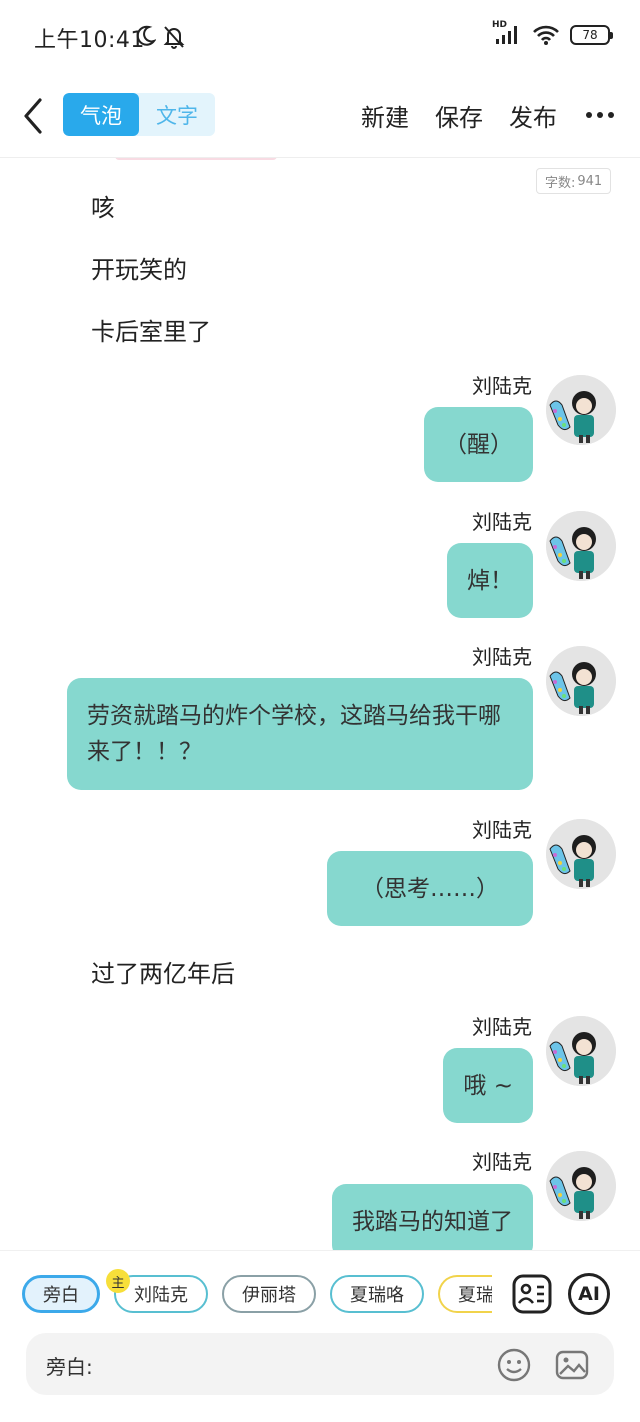 The width and height of the screenshot is (640, 1422). What do you see at coordinates (320, 116) in the screenshot?
I see `top-toolbar: 气泡 文字 新建 保存 发布` at bounding box center [320, 116].